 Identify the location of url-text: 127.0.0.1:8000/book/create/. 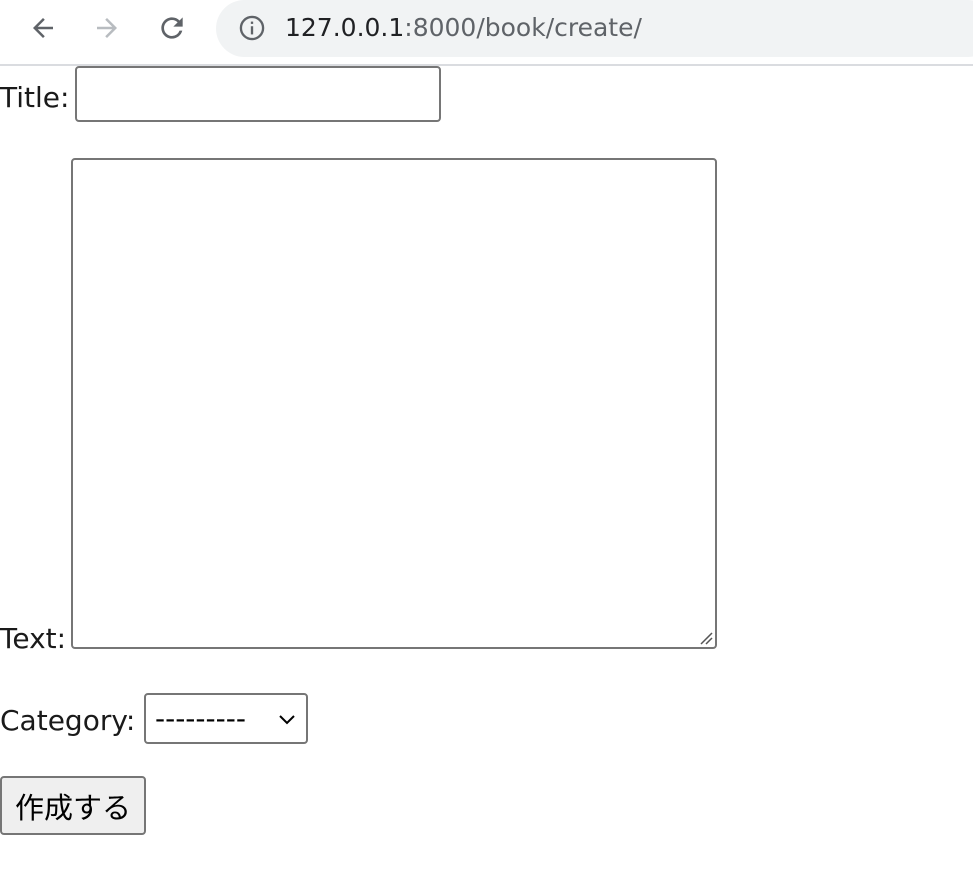
(463, 28).